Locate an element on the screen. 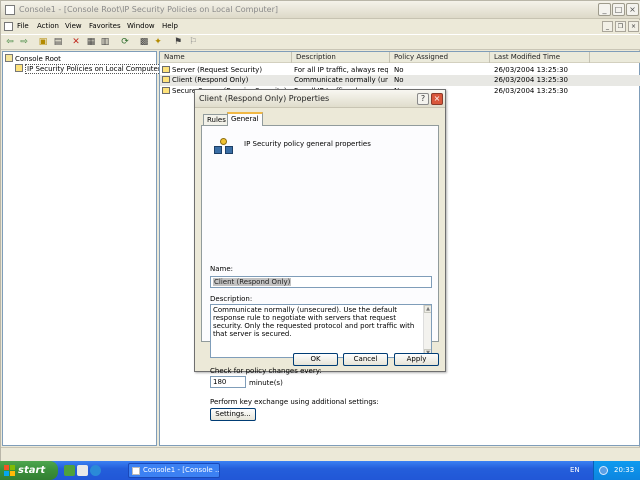 This screenshot has width=640, height=480. description-label: Description: is located at coordinates (231, 299).